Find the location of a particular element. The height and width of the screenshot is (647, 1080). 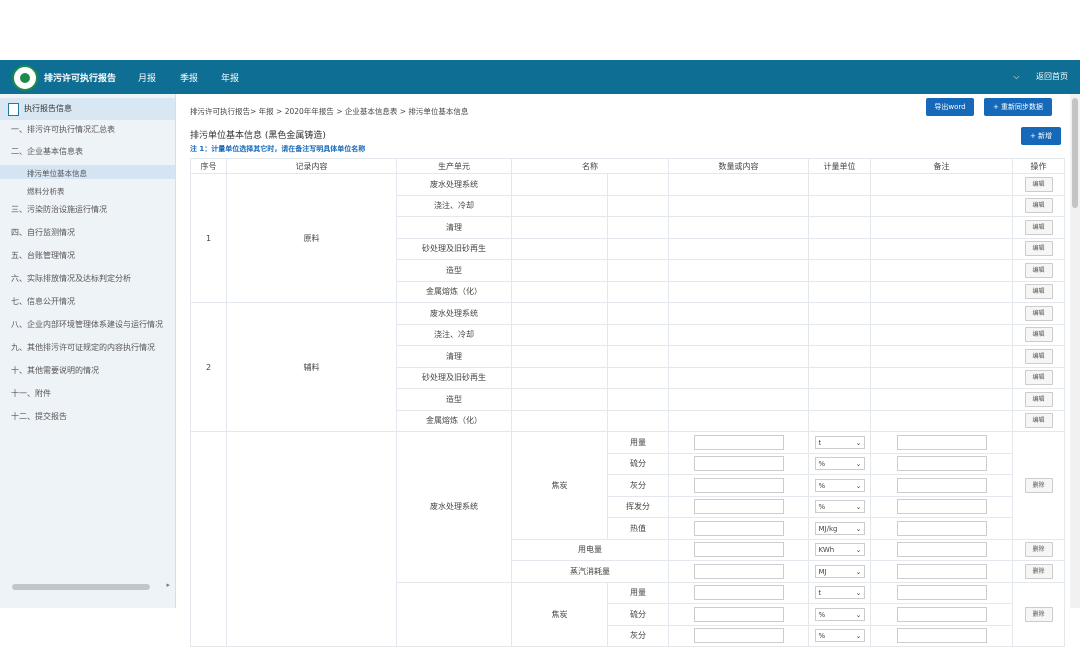

nav-monthly: 月报 is located at coordinates (147, 77).